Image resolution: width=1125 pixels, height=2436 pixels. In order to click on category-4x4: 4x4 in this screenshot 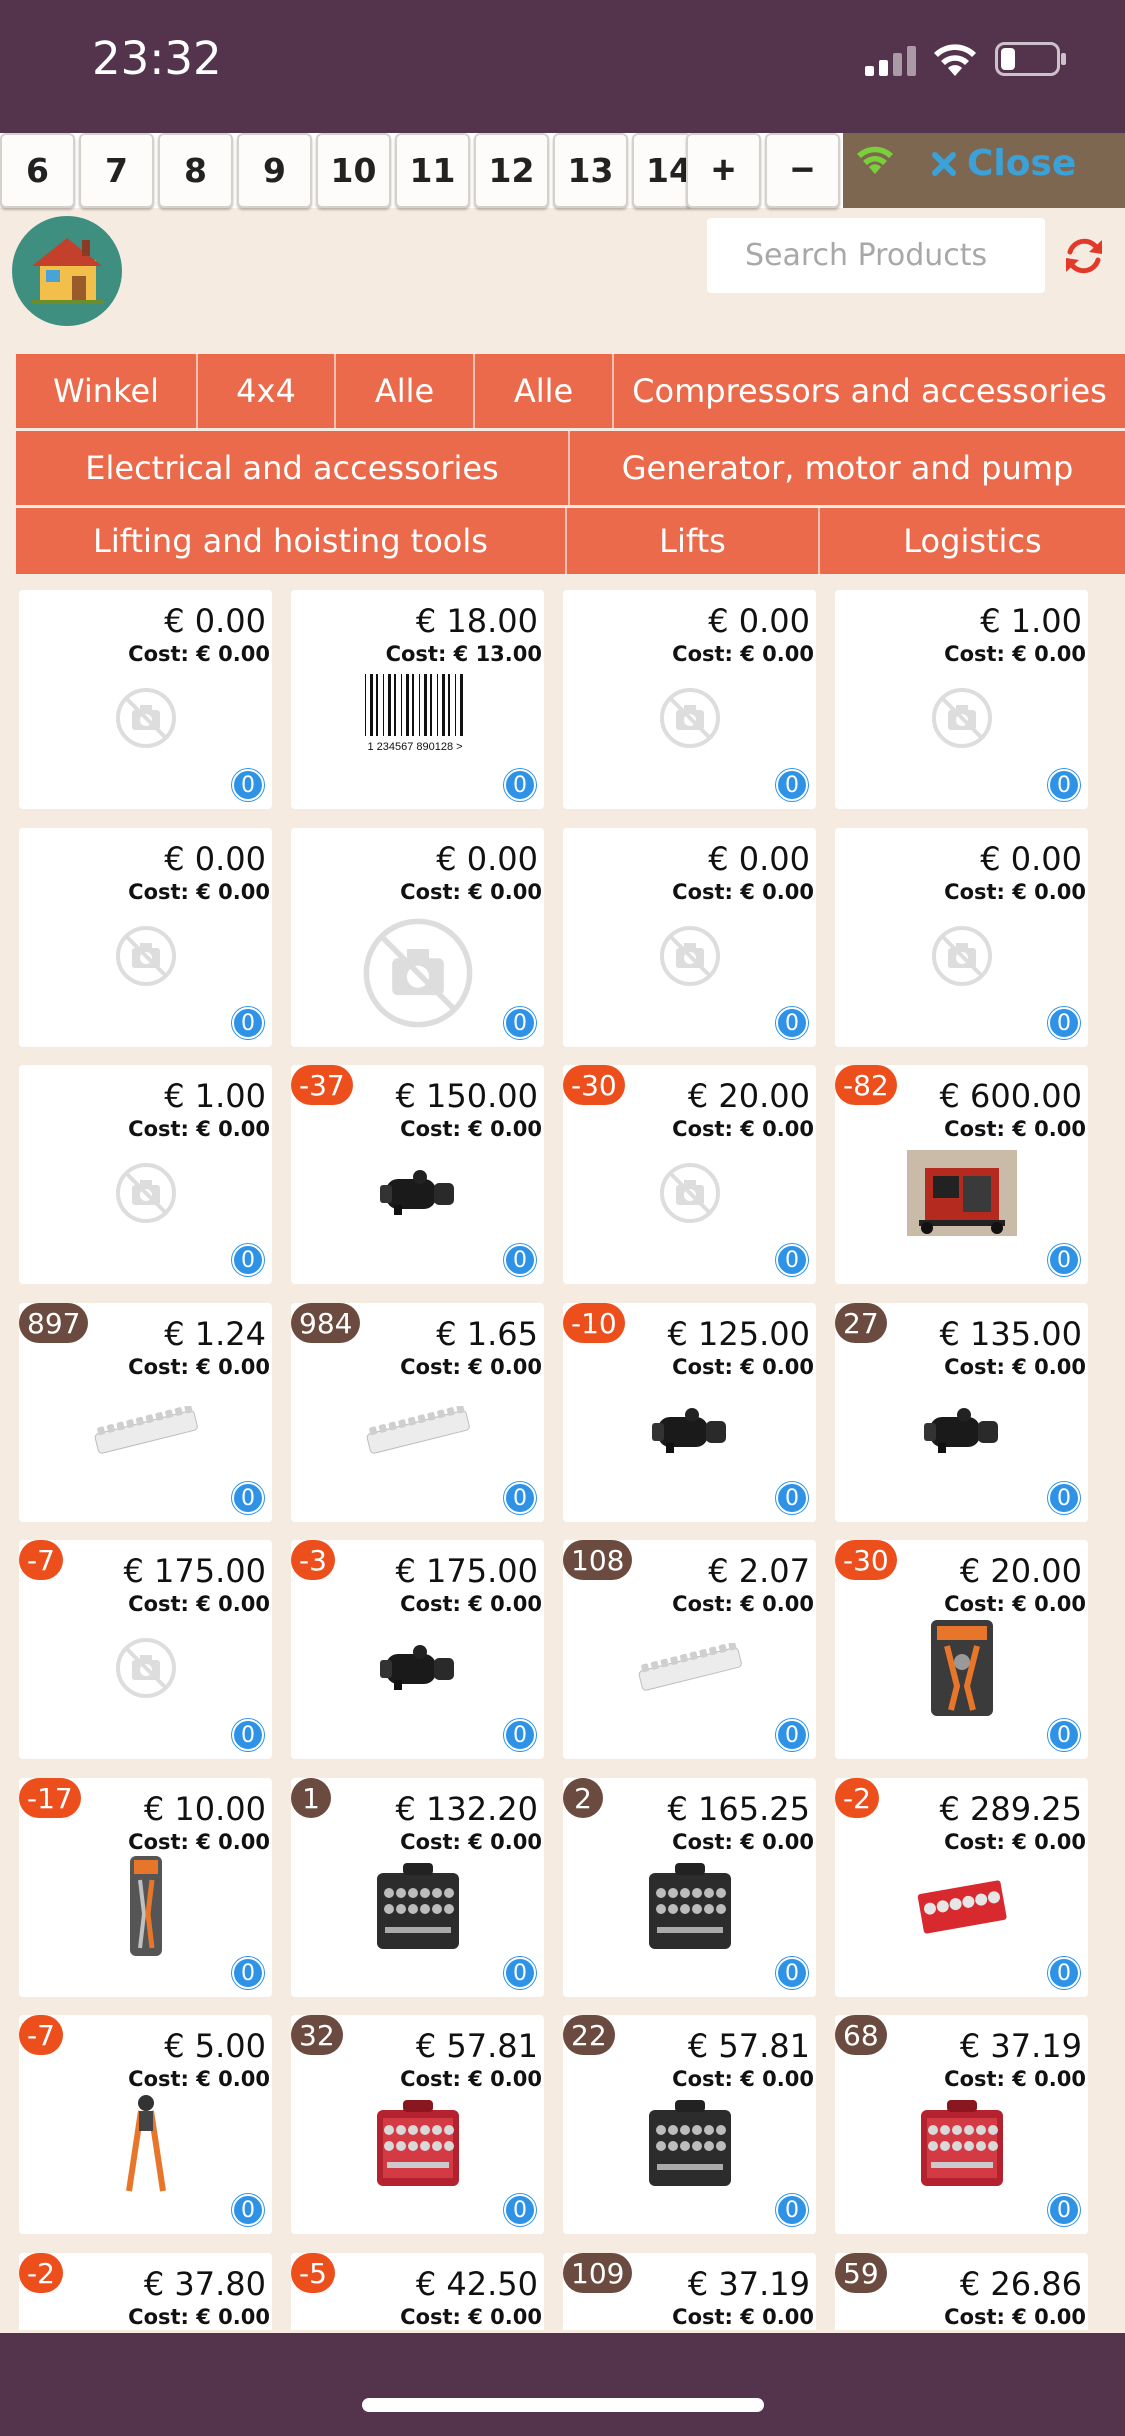, I will do `click(267, 391)`.